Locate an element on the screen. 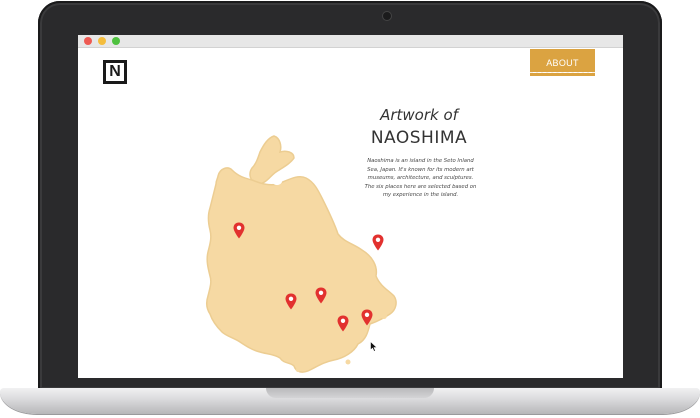  logo-letter: N is located at coordinates (115, 71).